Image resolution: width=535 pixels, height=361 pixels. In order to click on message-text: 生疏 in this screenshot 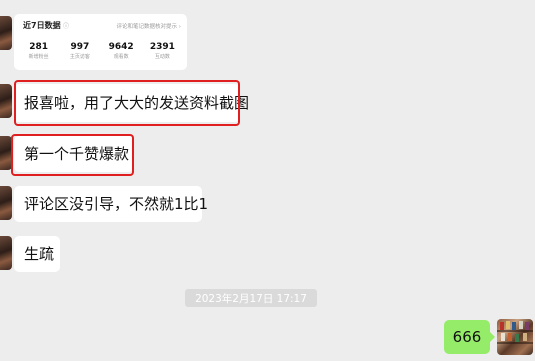, I will do `click(39, 254)`.